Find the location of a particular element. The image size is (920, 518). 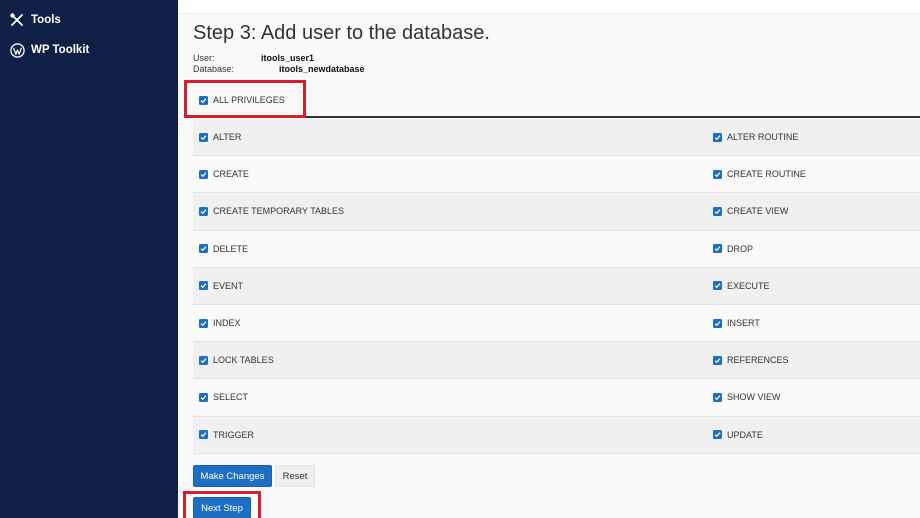

privilege-checkbox: TRIGGER is located at coordinates (226, 435).